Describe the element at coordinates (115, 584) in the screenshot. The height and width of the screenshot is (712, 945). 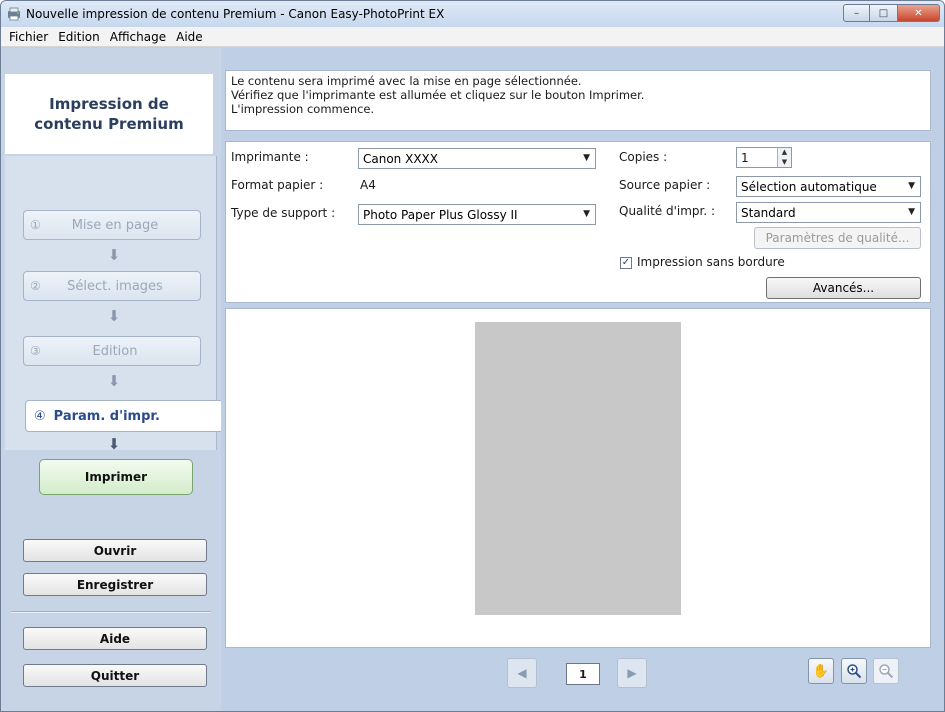
I see `save-button: Enregistrer` at that location.